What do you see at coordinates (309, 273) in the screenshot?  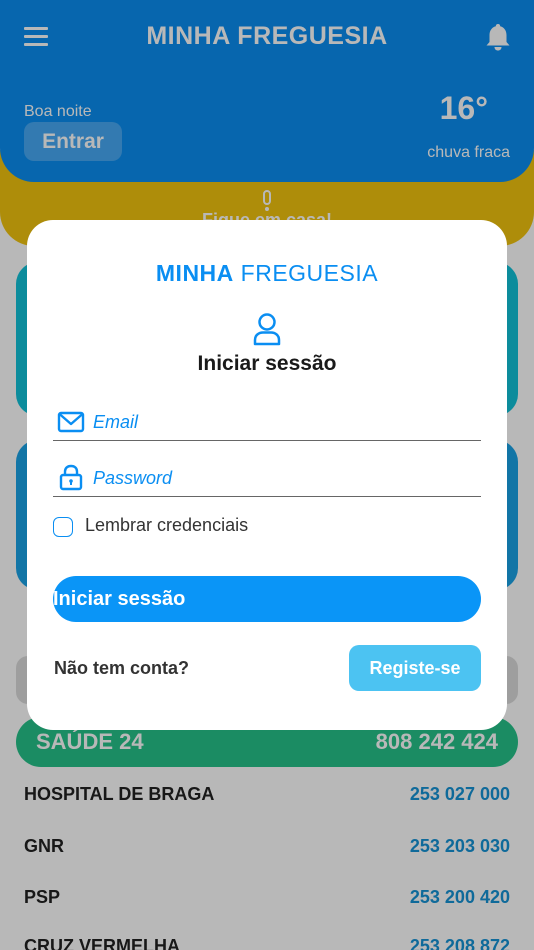 I see `logo-light-text: FREGUESIA` at bounding box center [309, 273].